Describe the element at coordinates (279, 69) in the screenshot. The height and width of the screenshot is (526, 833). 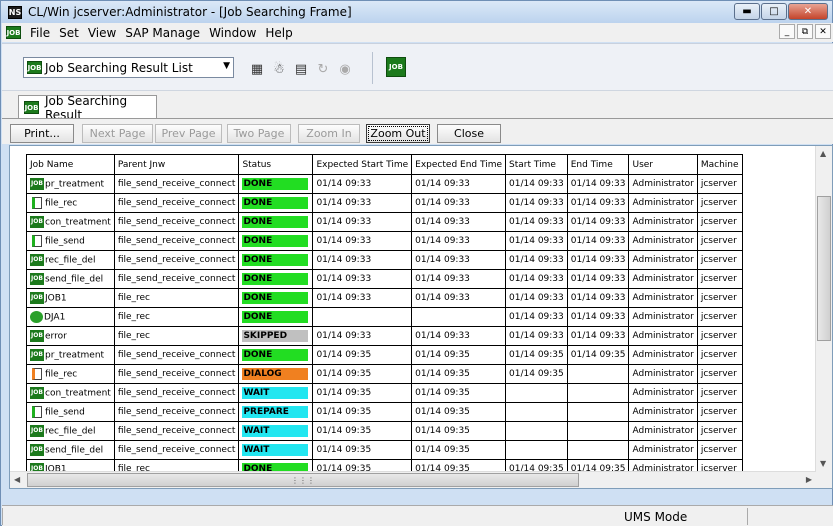
I see `search-person-icon: ☃` at that location.